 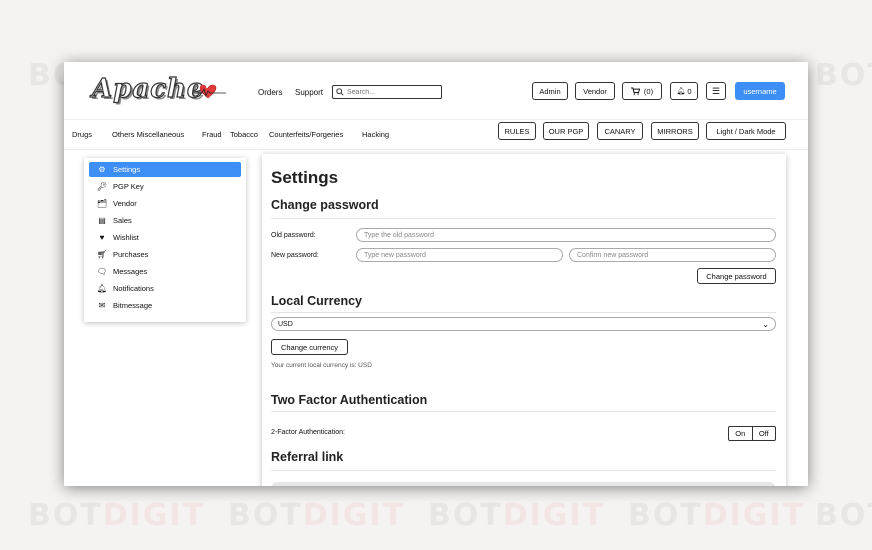 What do you see at coordinates (212, 134) in the screenshot?
I see `category-fraud: Fraud` at bounding box center [212, 134].